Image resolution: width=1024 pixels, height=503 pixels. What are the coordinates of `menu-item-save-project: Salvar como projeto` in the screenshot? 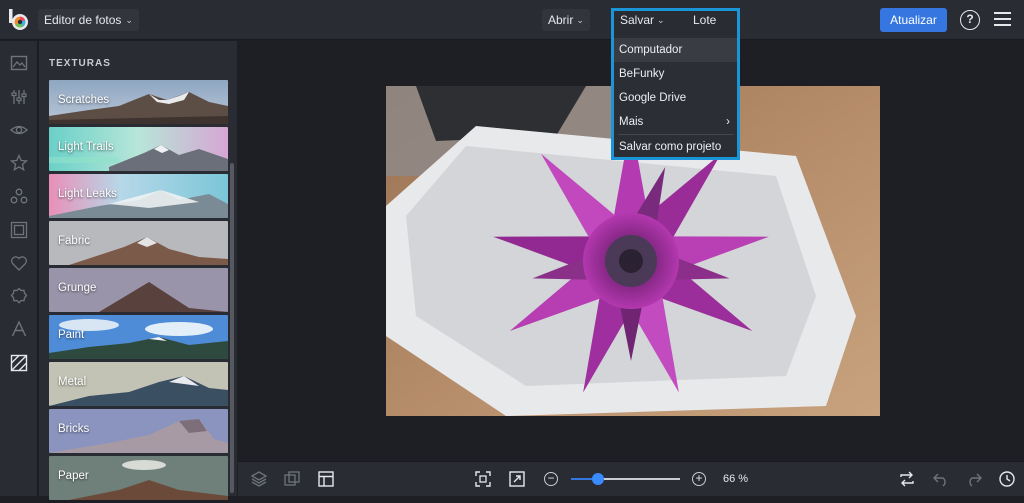 It's located at (676, 147).